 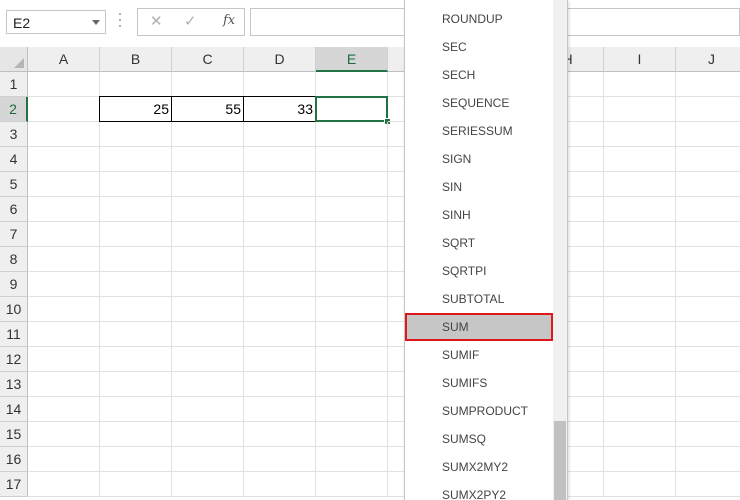 What do you see at coordinates (479, 131) in the screenshot?
I see `function-item-seriessum: SERIESSUM` at bounding box center [479, 131].